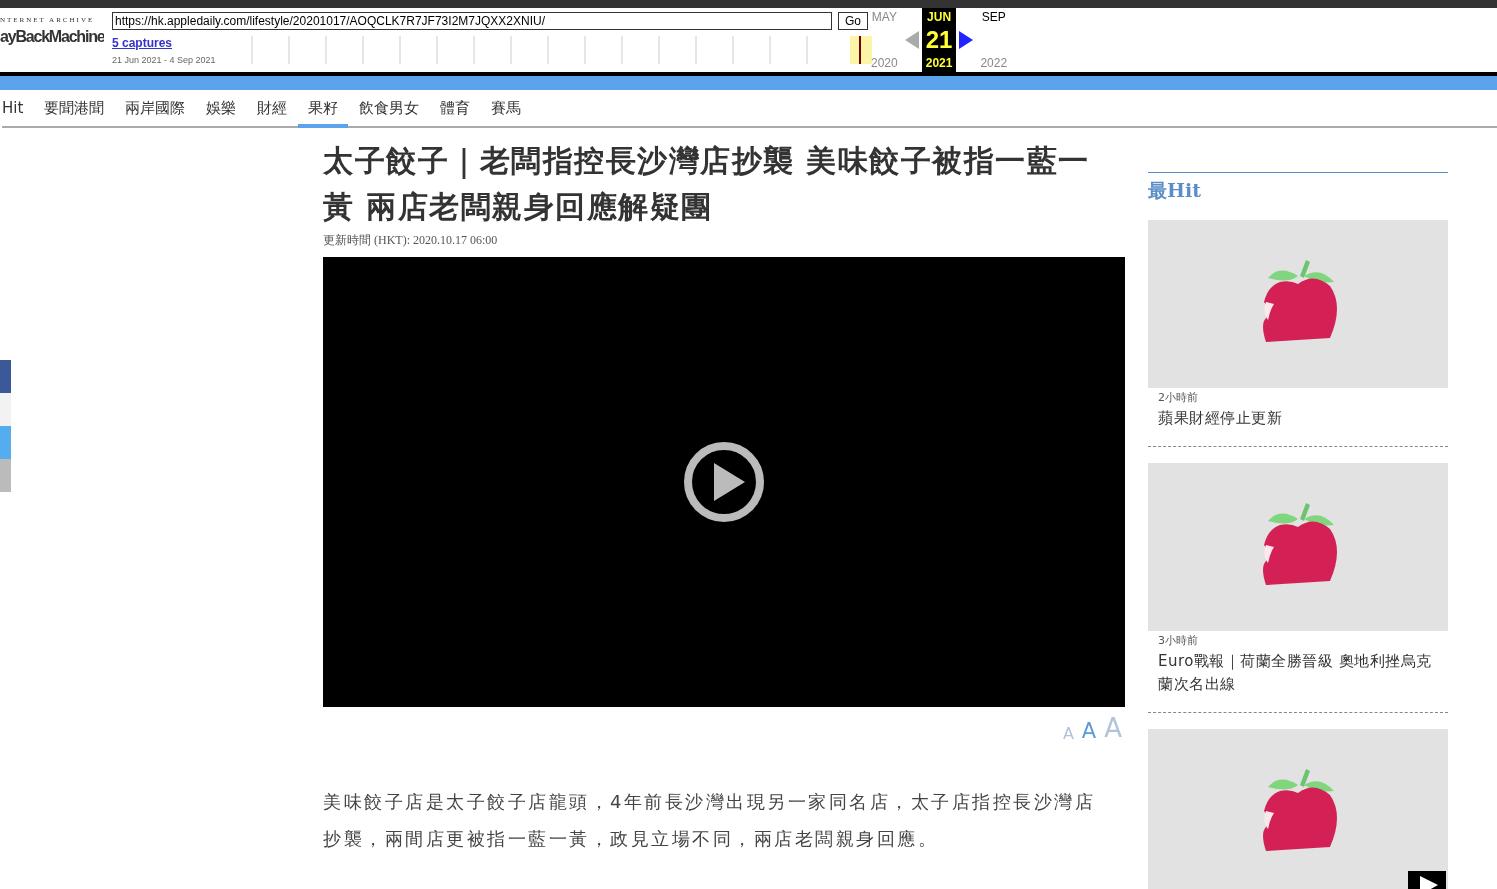  I want to click on sidebar-title: 最Hit, so click(1175, 190).